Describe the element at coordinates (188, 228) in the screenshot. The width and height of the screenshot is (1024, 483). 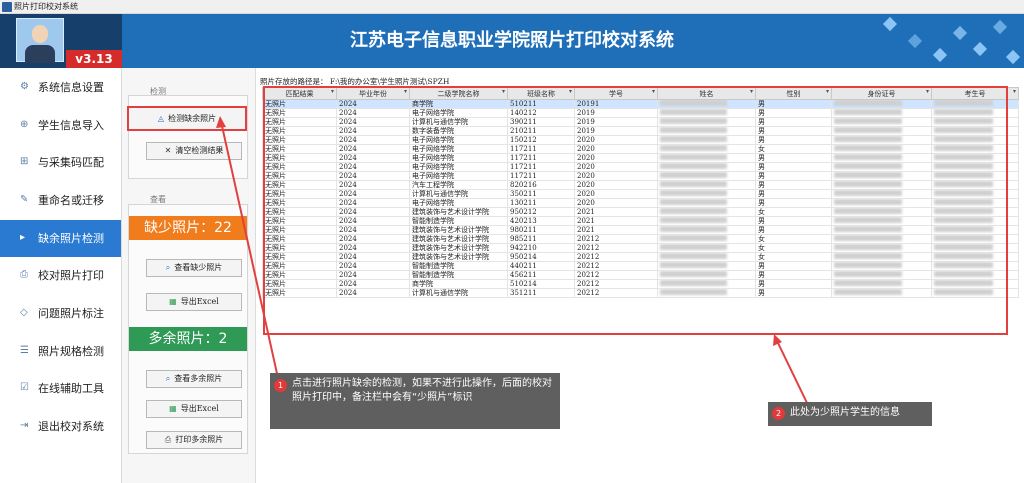
I see `missing-count-banner: 缺少照片：22` at that location.